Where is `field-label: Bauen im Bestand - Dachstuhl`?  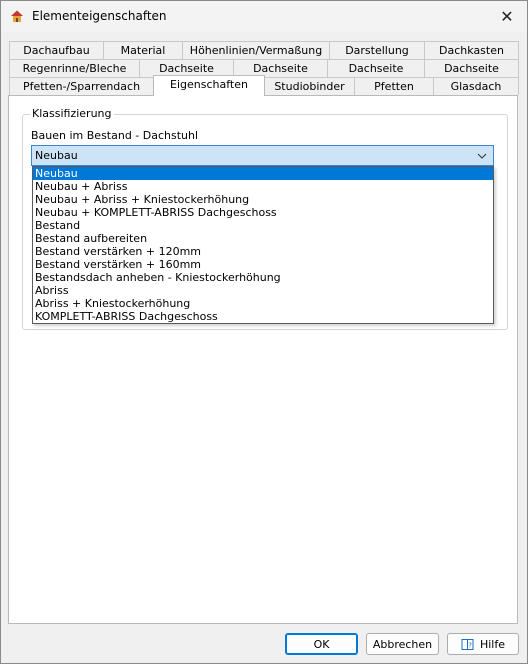
field-label: Bauen im Bestand - Dachstuhl is located at coordinates (115, 135).